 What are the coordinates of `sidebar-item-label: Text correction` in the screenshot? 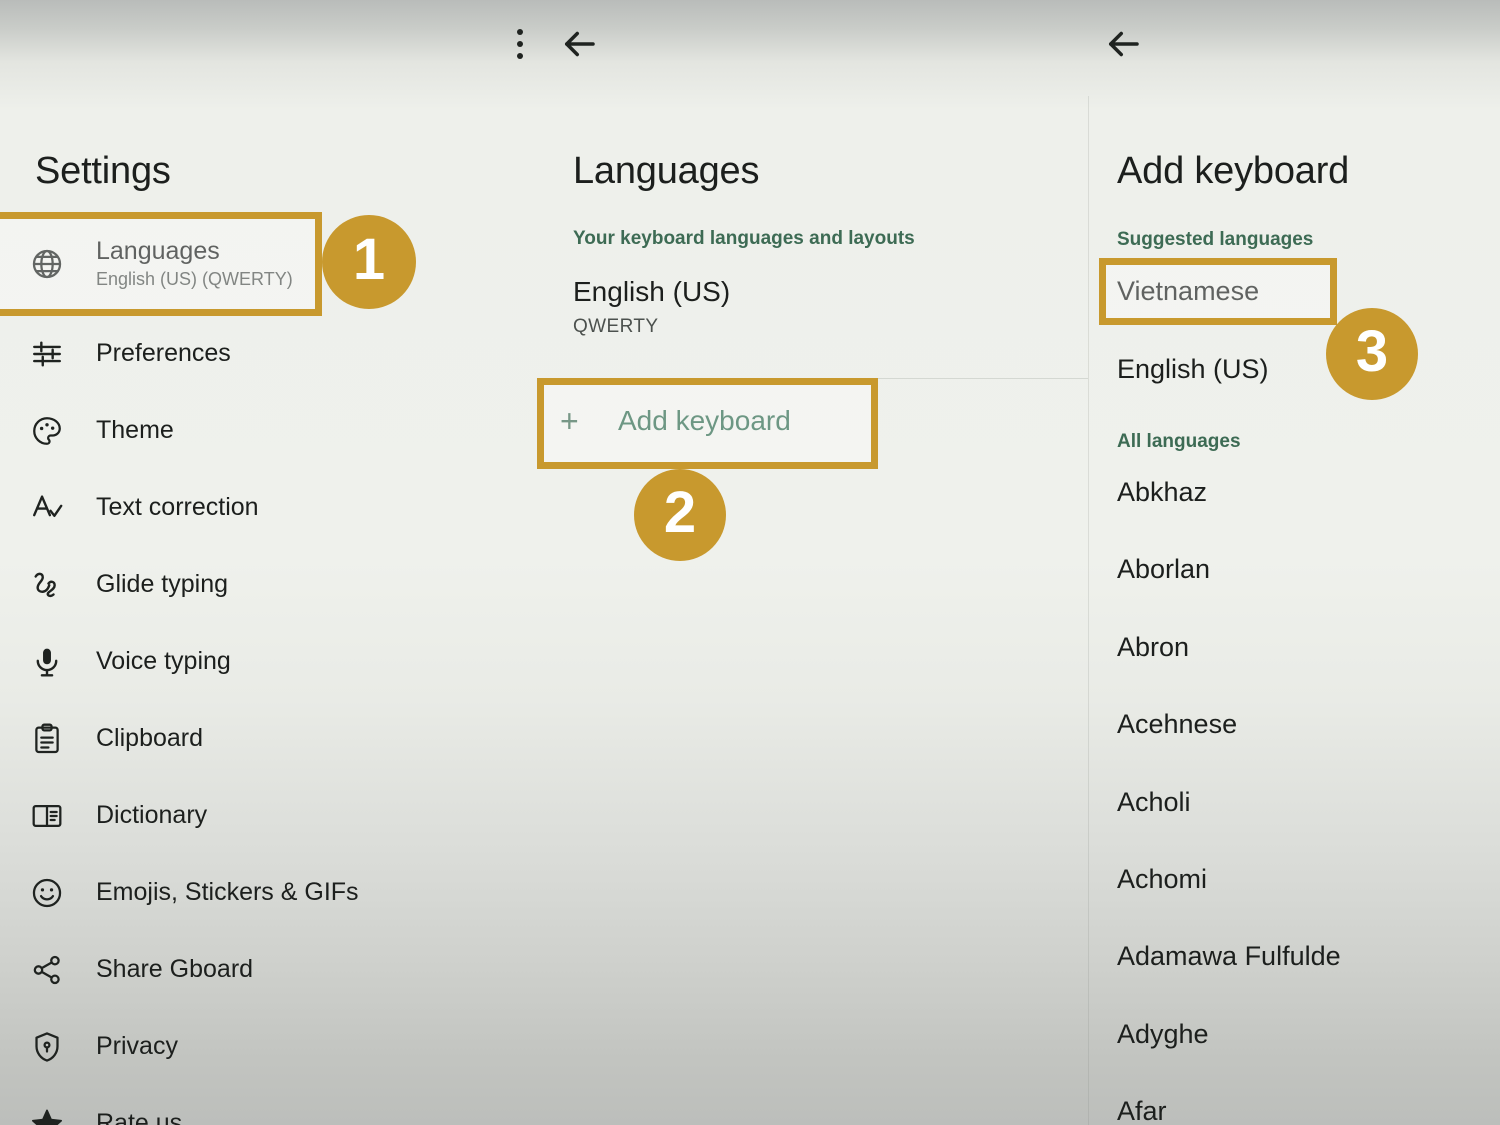 It's located at (177, 507).